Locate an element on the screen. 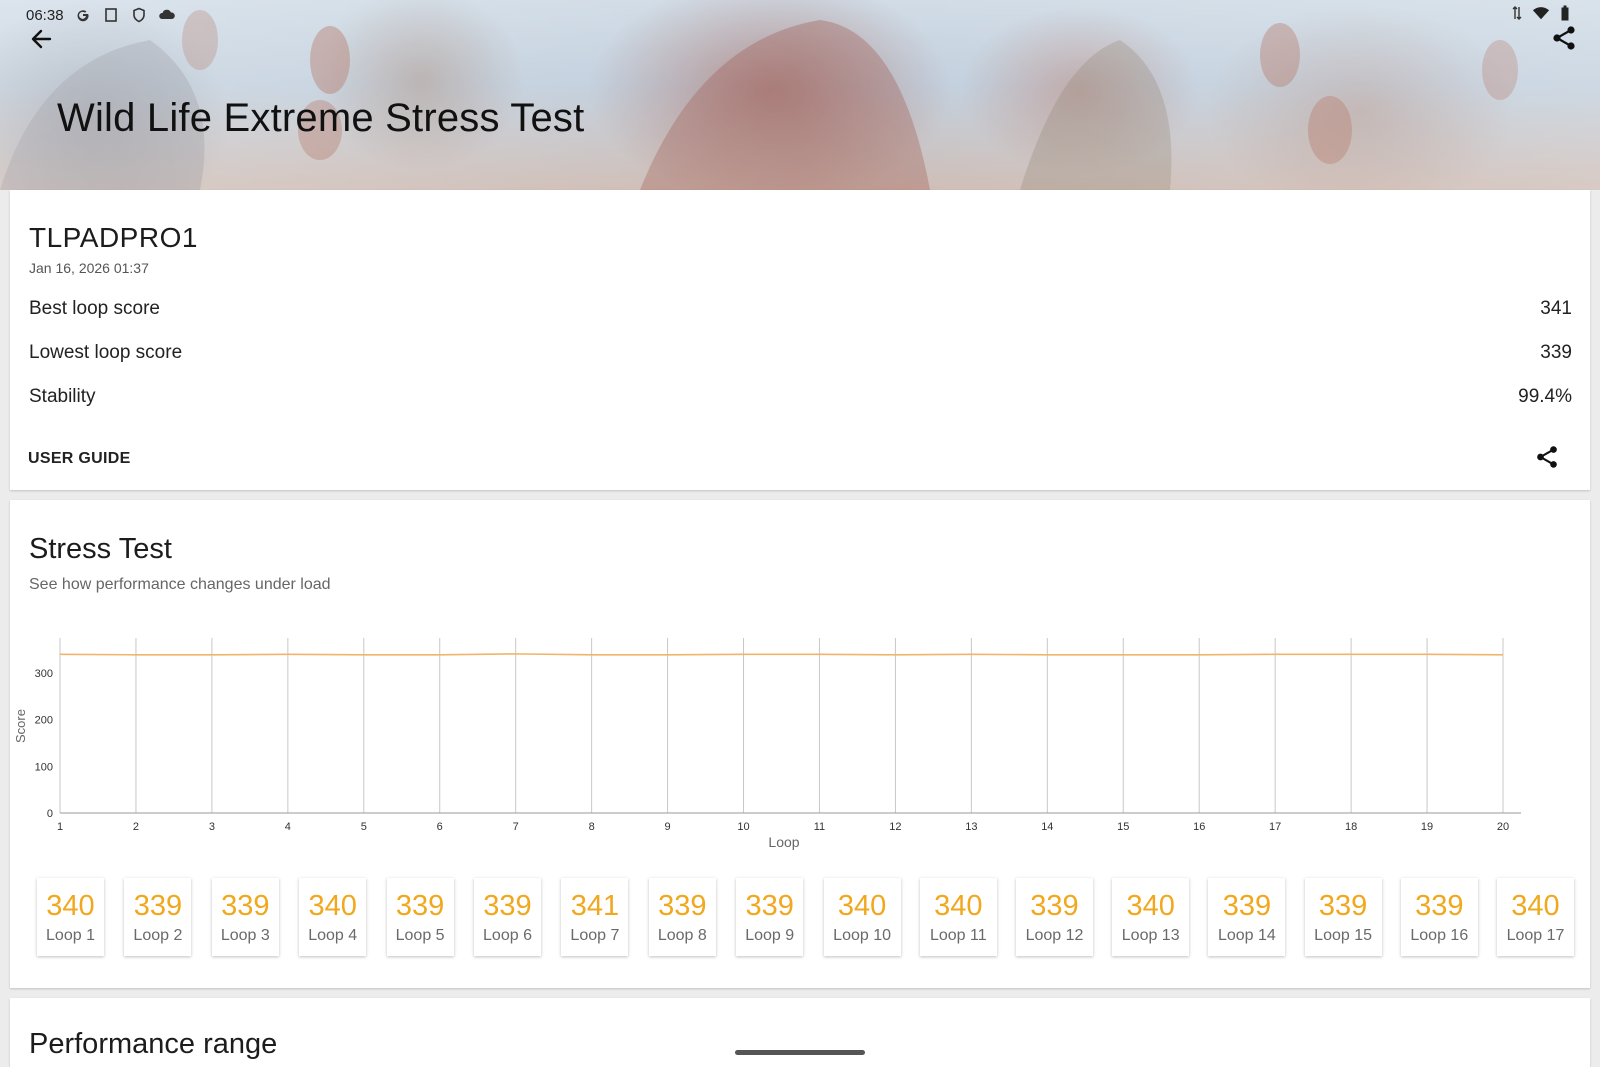 This screenshot has width=1600, height=1067. x-tick-label: 2 is located at coordinates (136, 827).